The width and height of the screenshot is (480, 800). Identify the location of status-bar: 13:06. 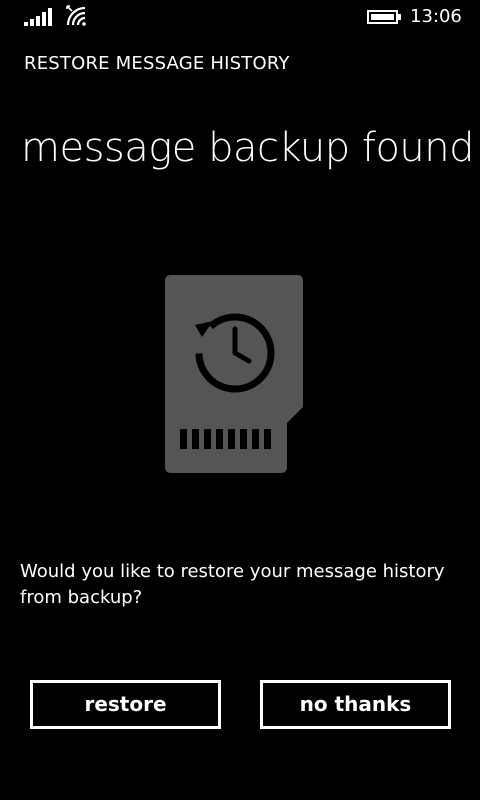
(240, 17).